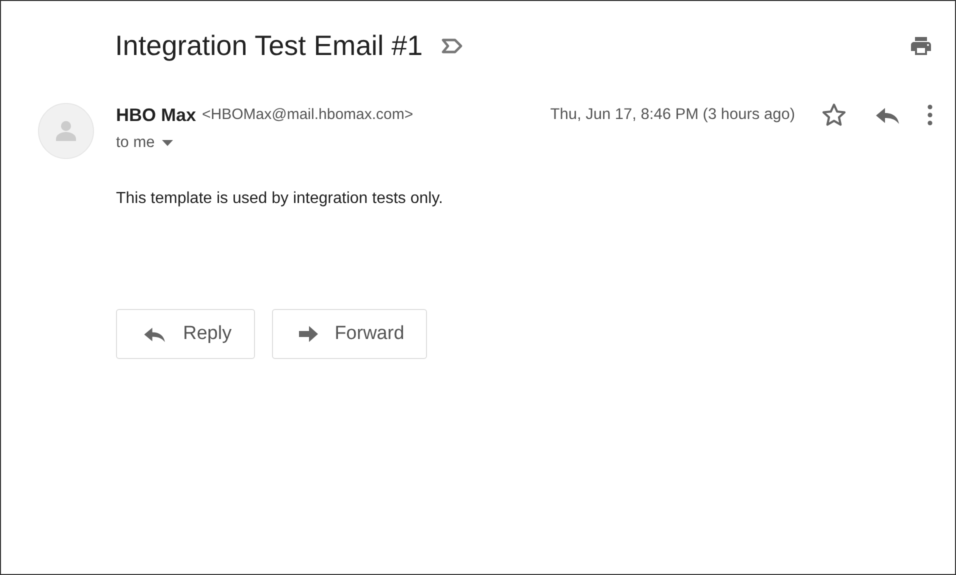  I want to click on print-icon, so click(921, 46).